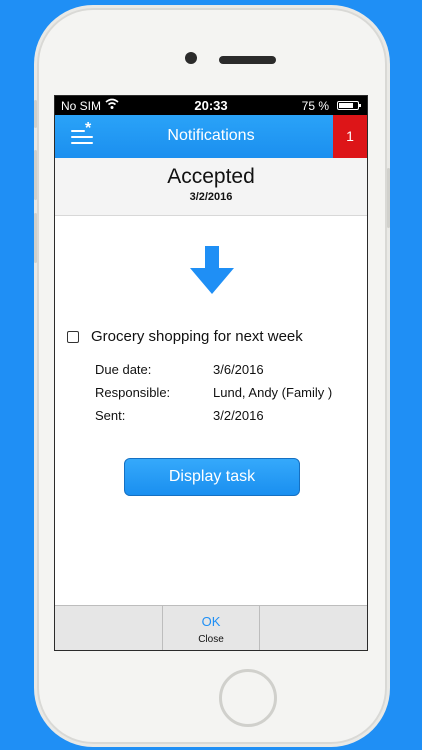  What do you see at coordinates (73, 337) in the screenshot?
I see `task-checkbox` at bounding box center [73, 337].